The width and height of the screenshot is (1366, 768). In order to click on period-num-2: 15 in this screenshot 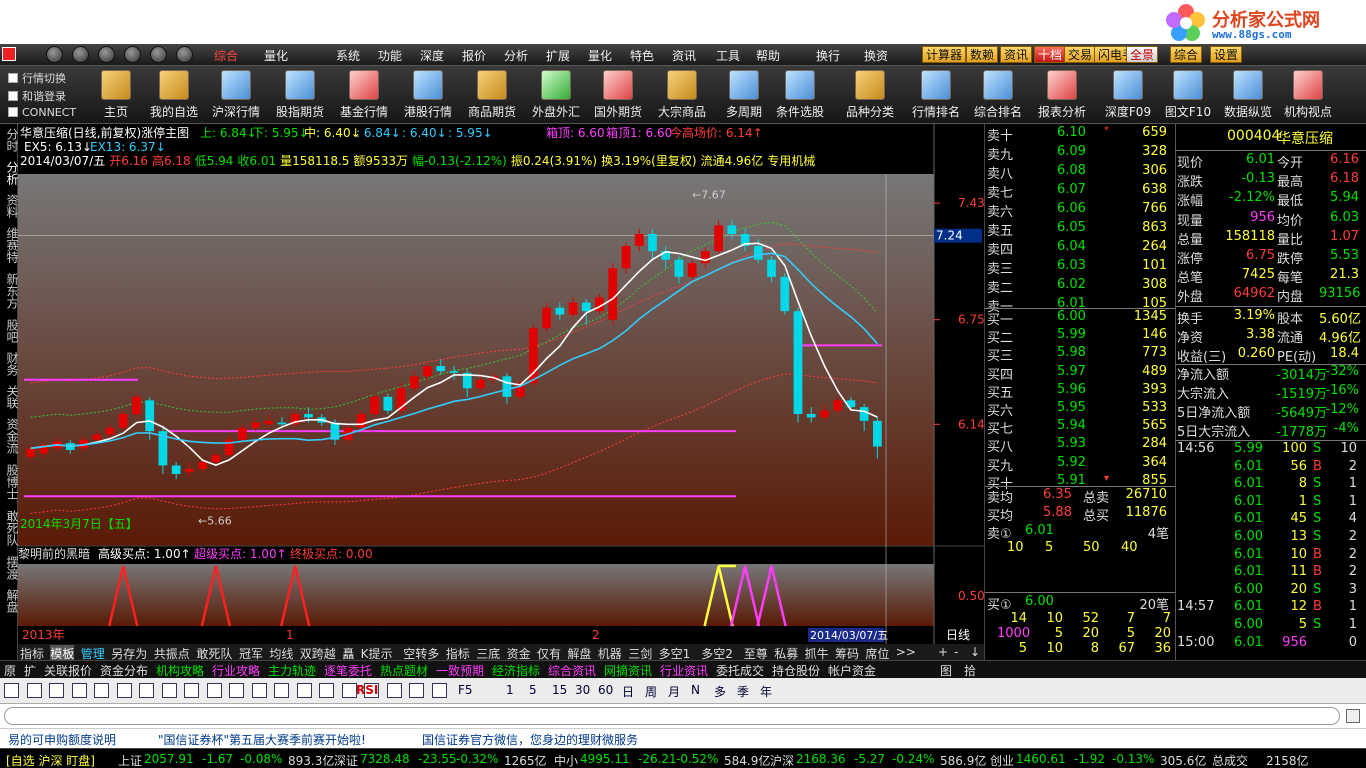, I will do `click(559, 690)`.